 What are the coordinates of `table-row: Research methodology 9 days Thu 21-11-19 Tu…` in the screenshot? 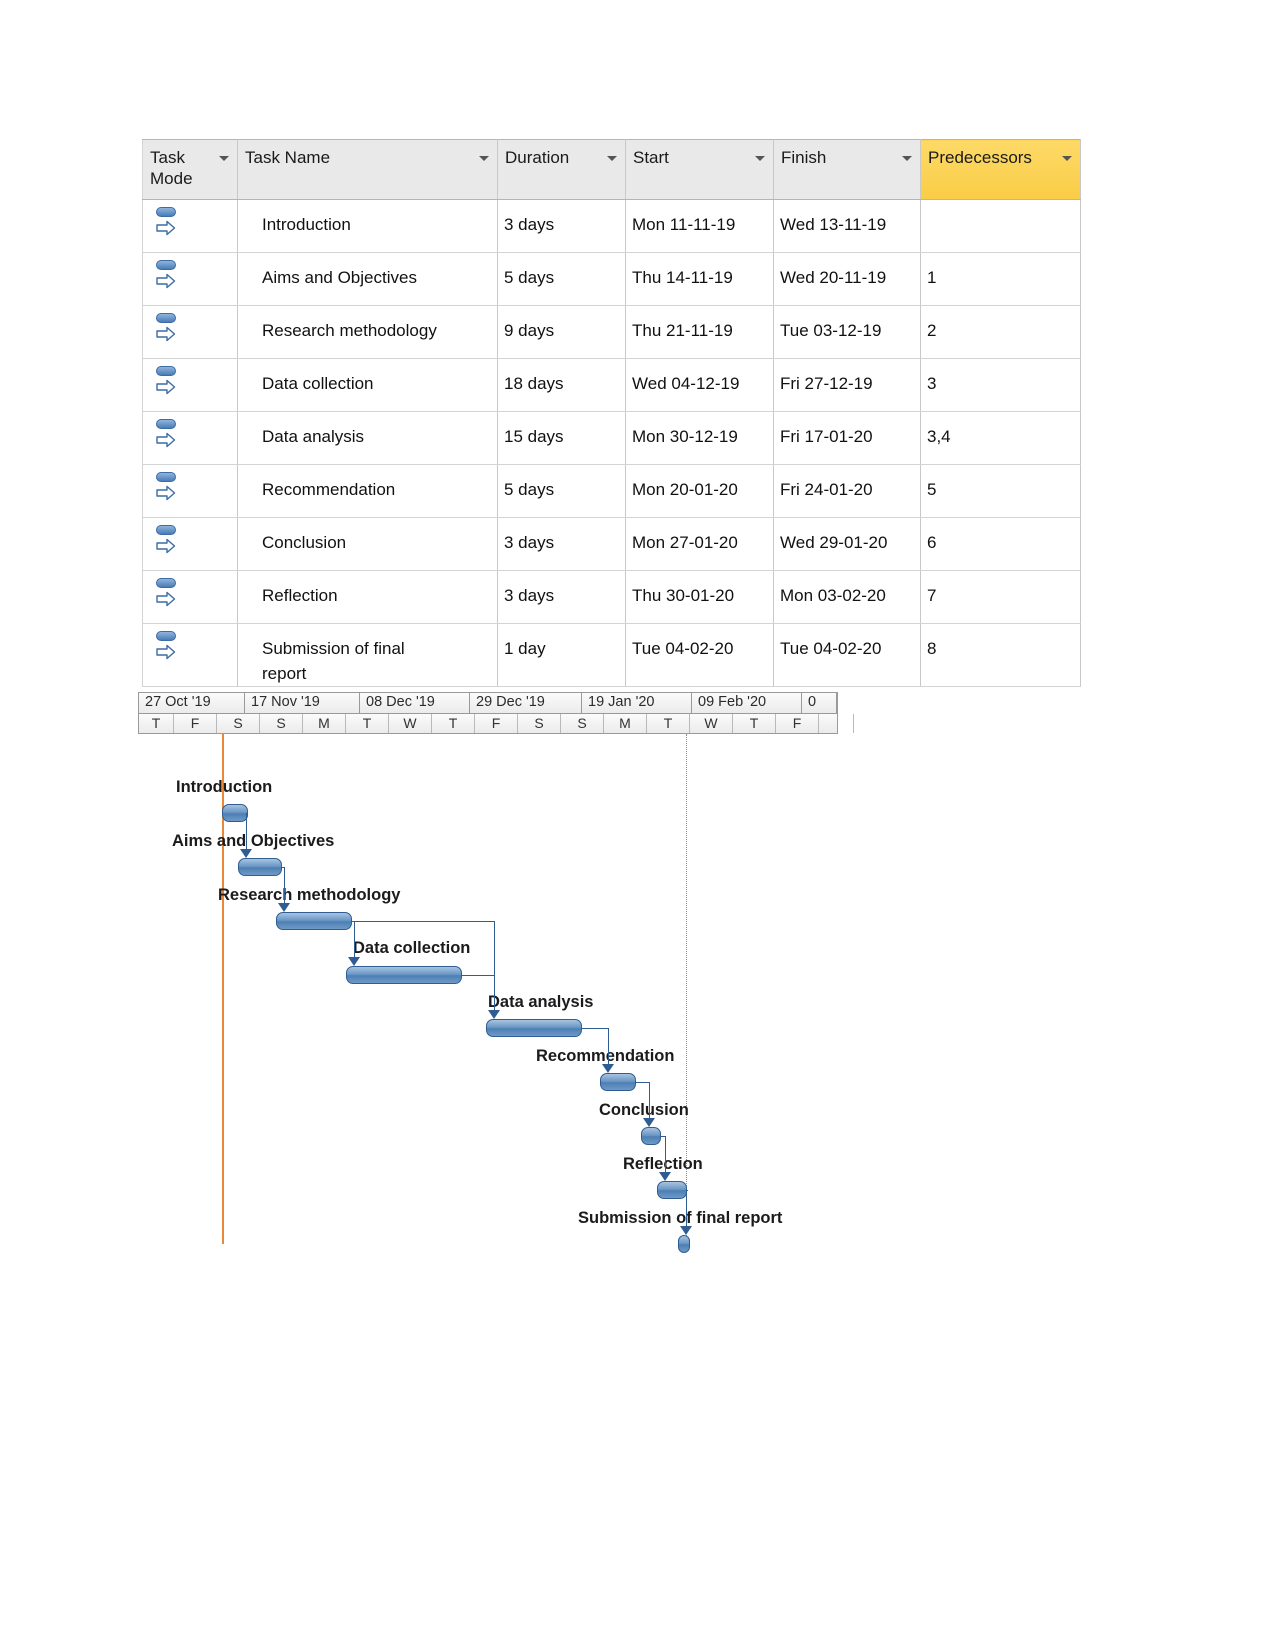 It's located at (611, 332).